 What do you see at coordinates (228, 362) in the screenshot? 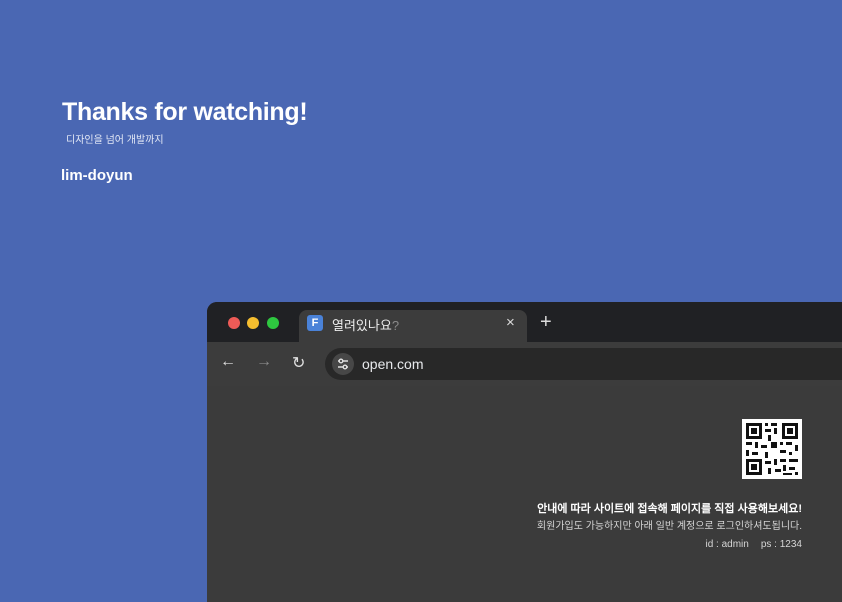
I see `back-icon: ←` at bounding box center [228, 362].